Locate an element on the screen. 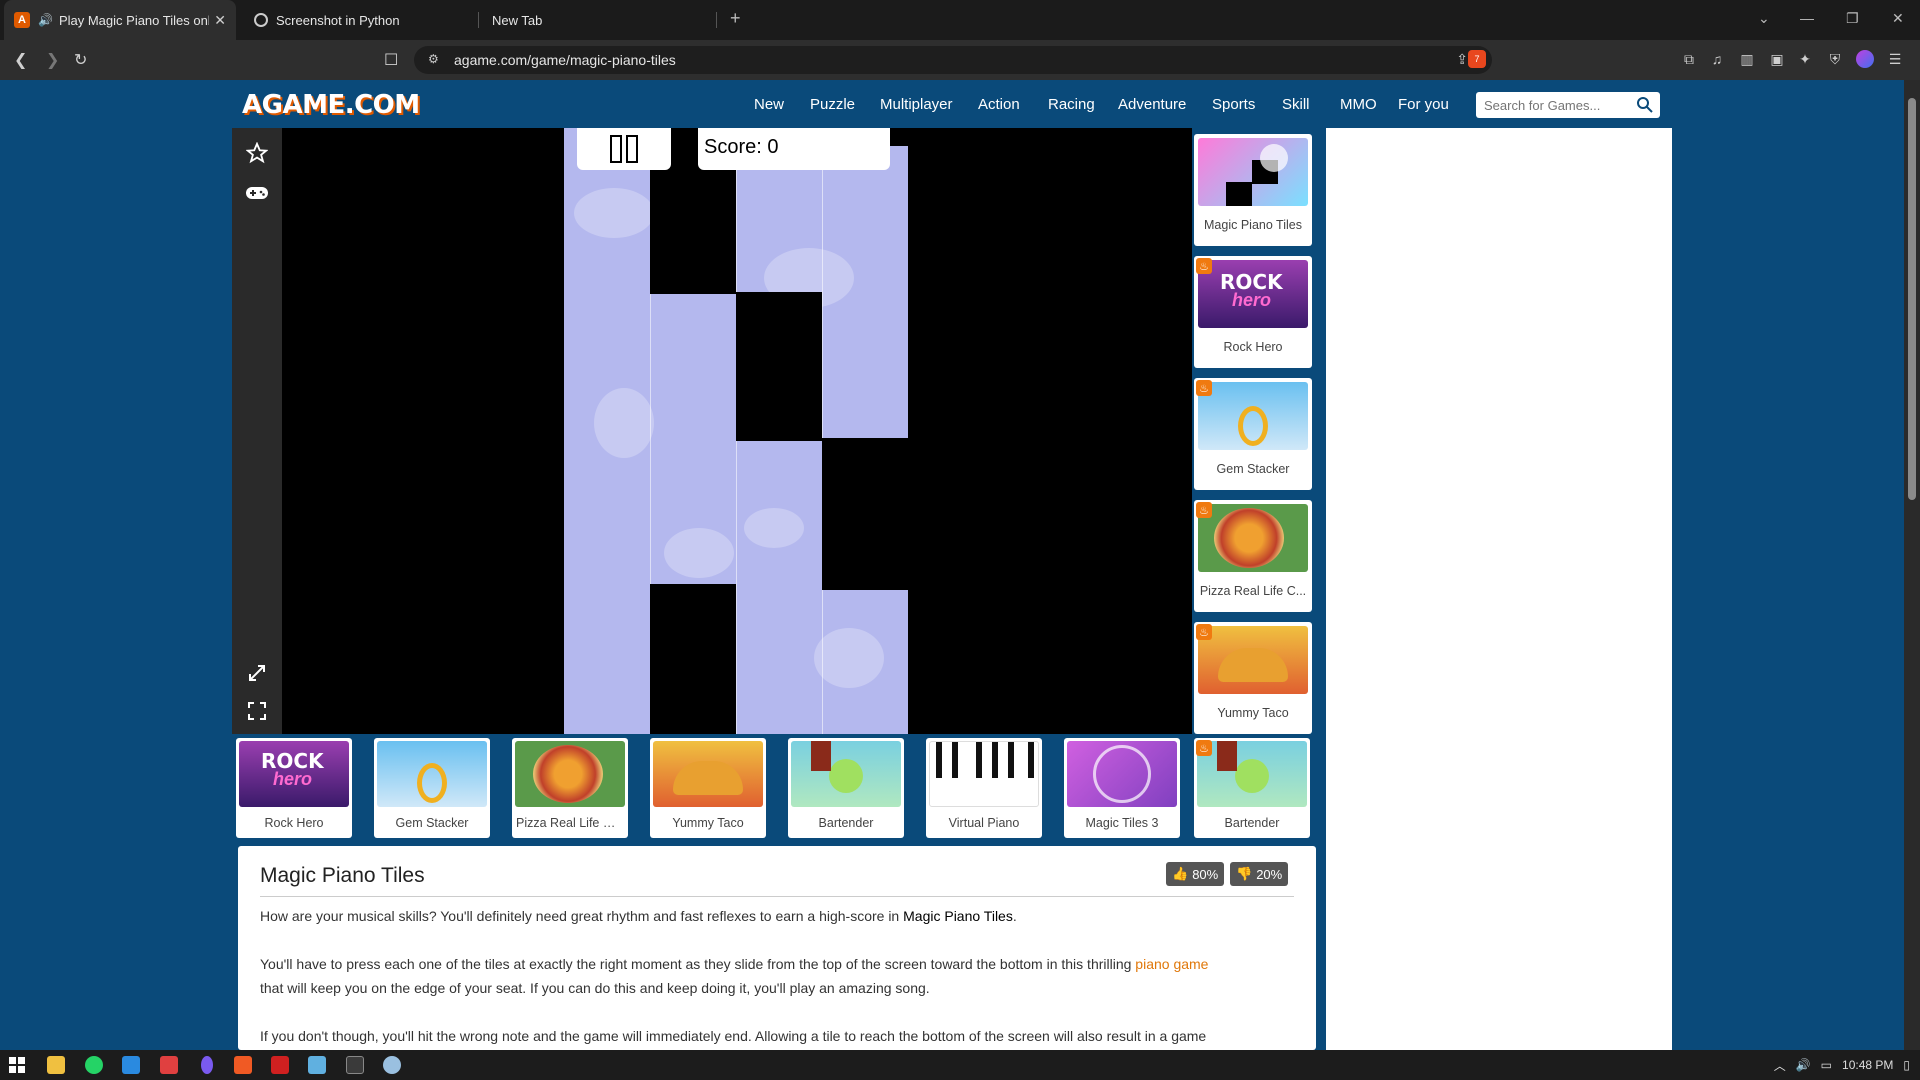 This screenshot has width=1920, height=1080. fullscreen-icon is located at coordinates (257, 711).